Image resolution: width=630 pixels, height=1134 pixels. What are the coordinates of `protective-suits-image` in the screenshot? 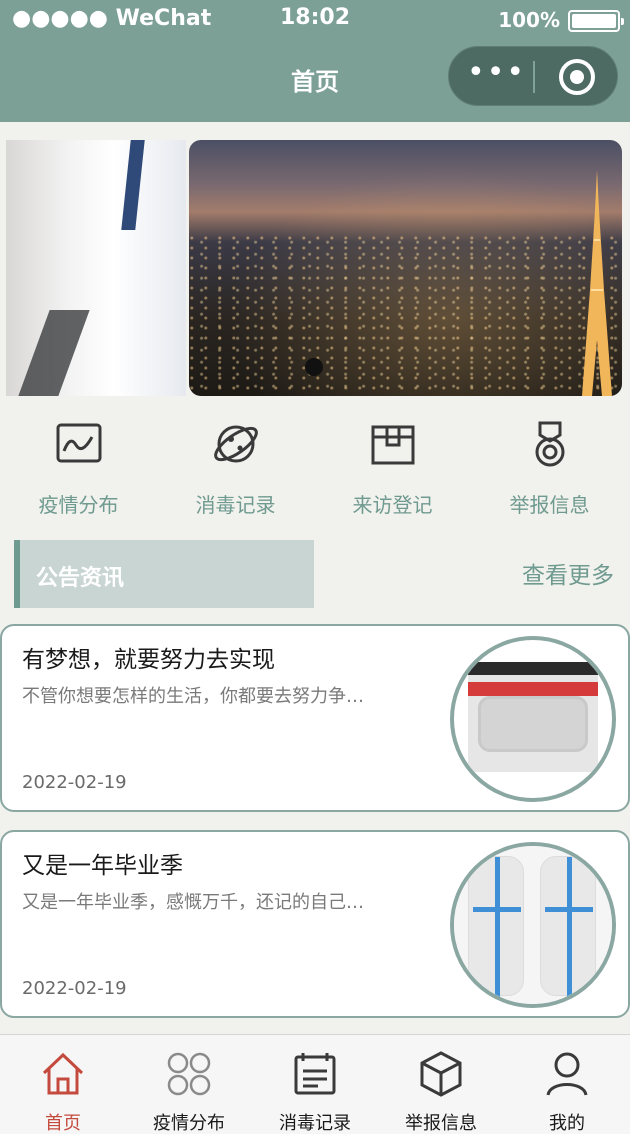 It's located at (533, 925).